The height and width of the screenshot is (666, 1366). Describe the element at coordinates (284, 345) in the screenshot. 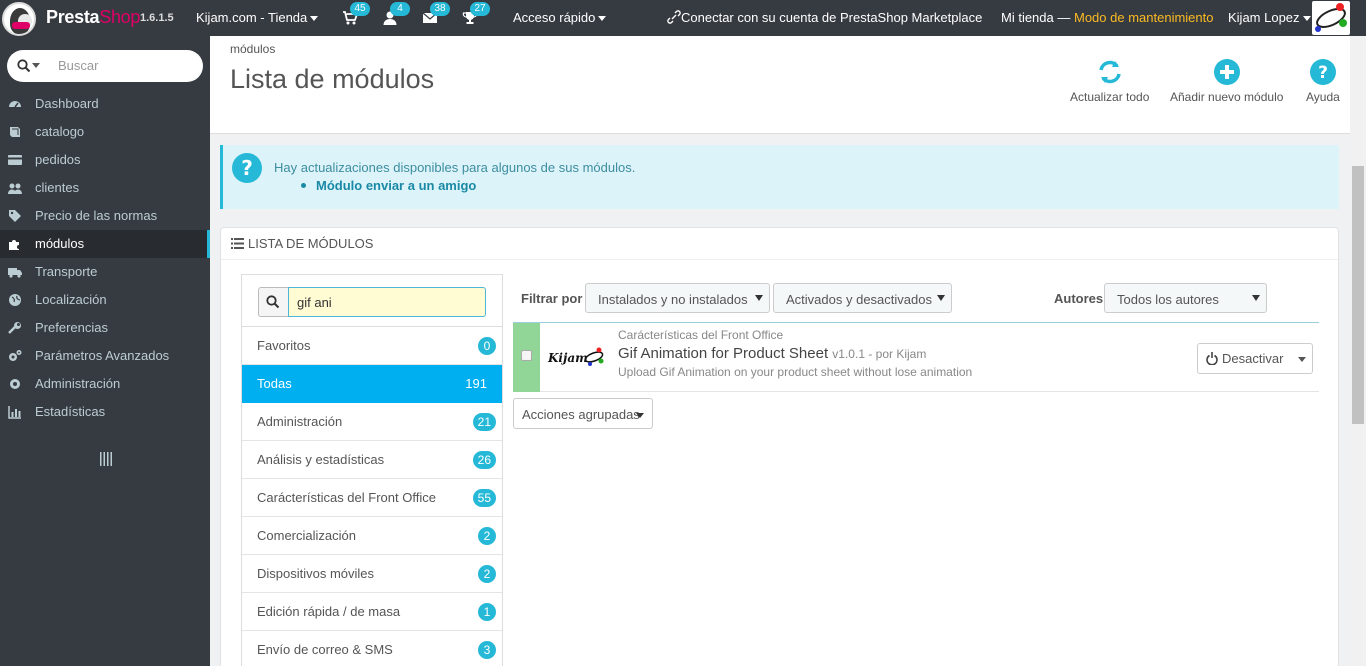

I see `category-label: Favoritos` at that location.